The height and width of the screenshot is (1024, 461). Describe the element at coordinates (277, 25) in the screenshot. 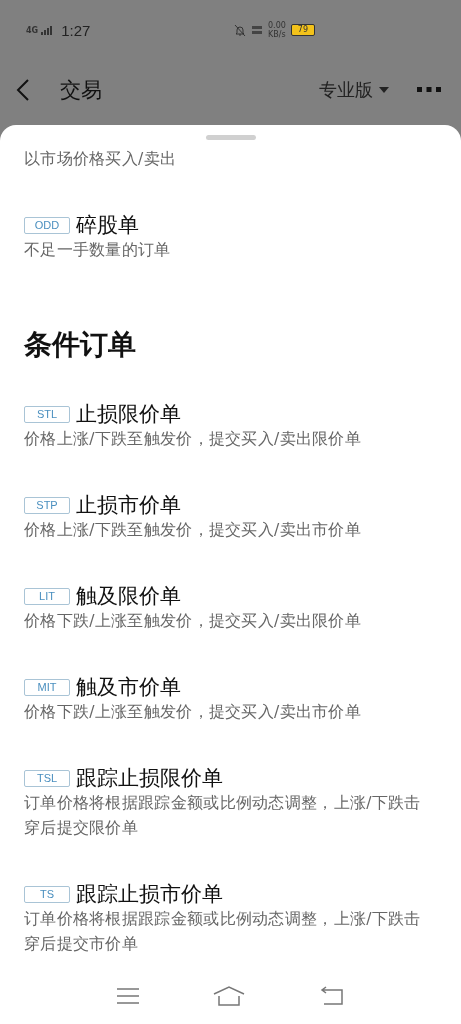

I see `speed-value: 0.00` at that location.